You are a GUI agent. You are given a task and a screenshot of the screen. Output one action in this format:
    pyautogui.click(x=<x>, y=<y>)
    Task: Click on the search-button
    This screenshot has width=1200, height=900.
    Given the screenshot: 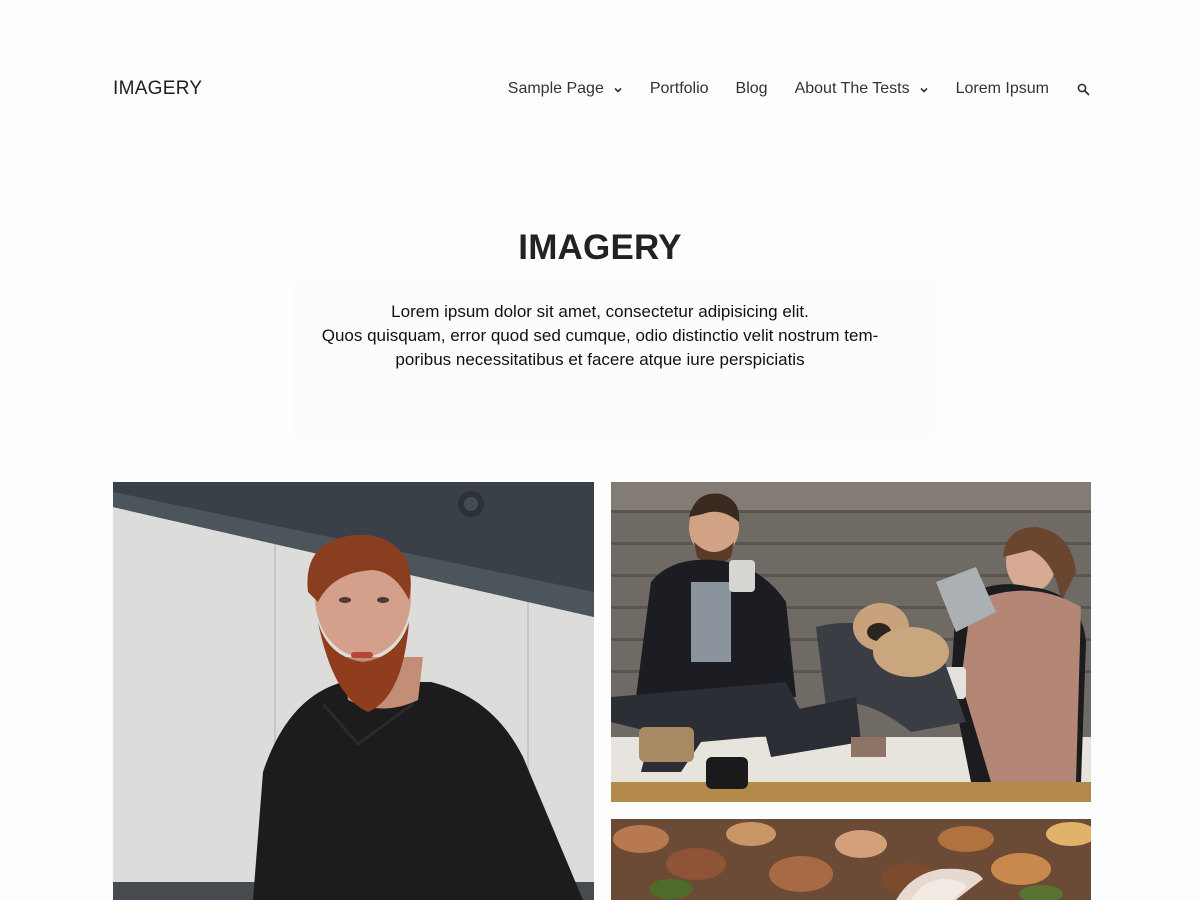 What is the action you would take?
    pyautogui.click(x=1084, y=89)
    